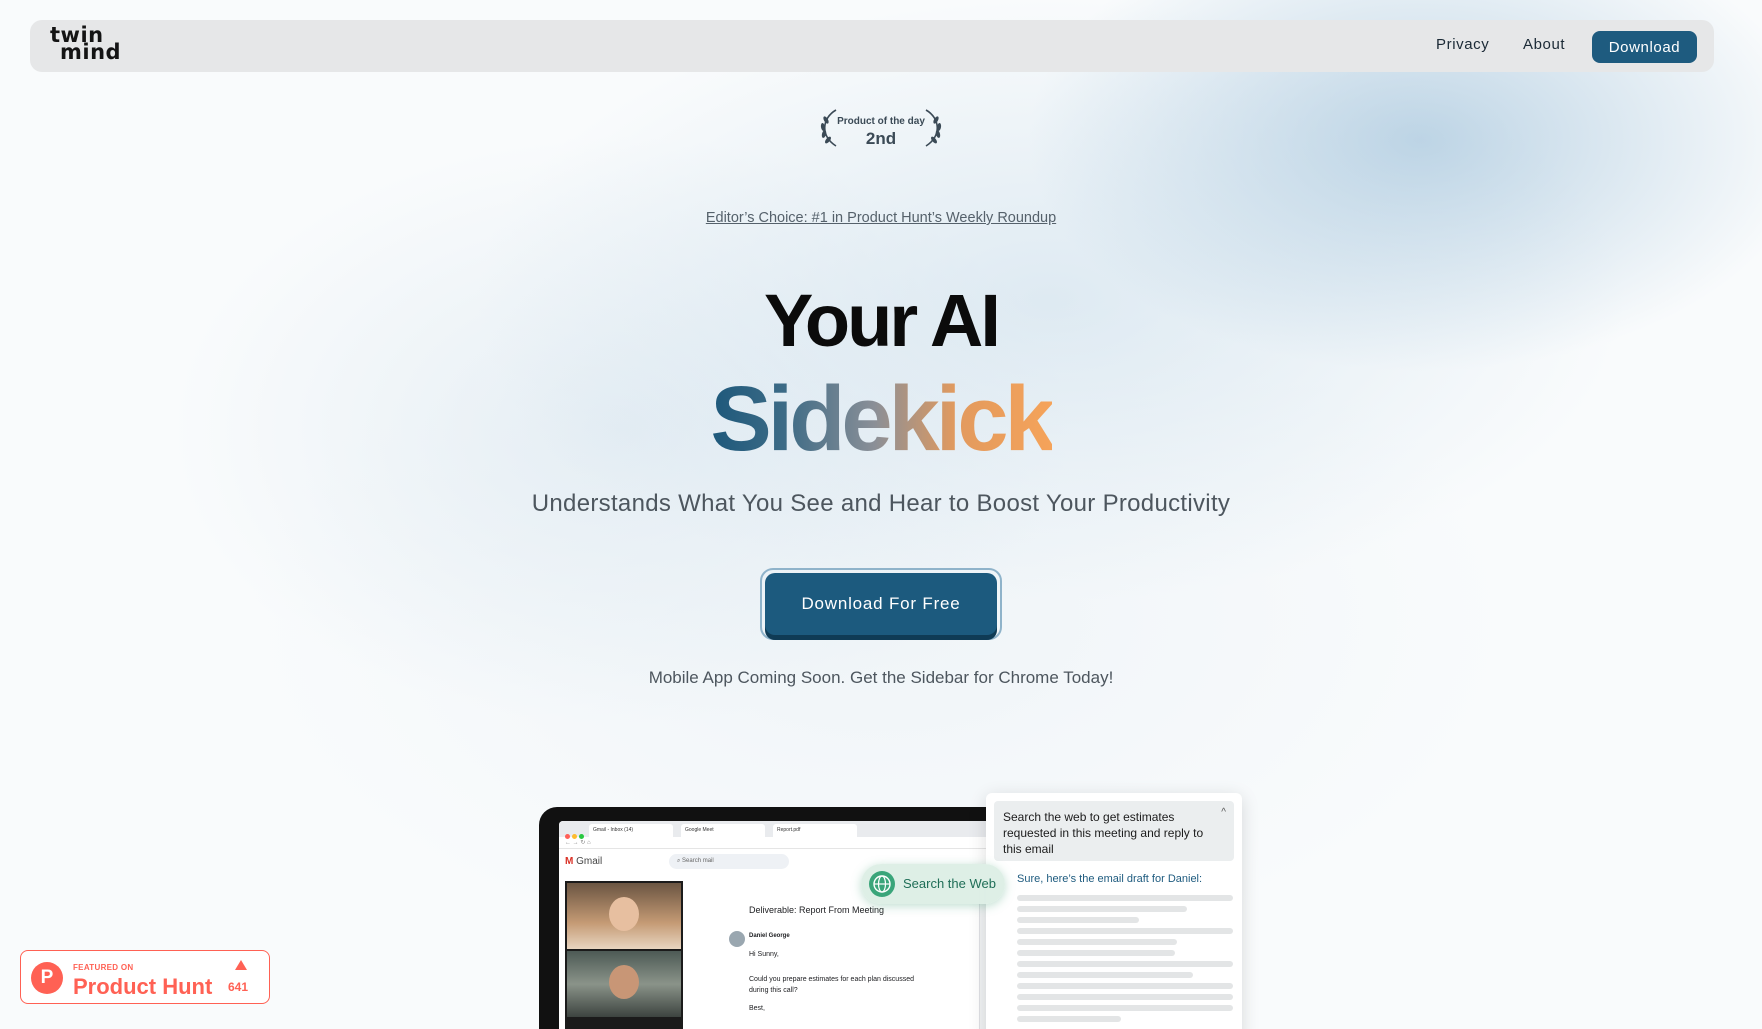 This screenshot has height=1029, width=1762. I want to click on email-sender: Daniel George, so click(769, 936).